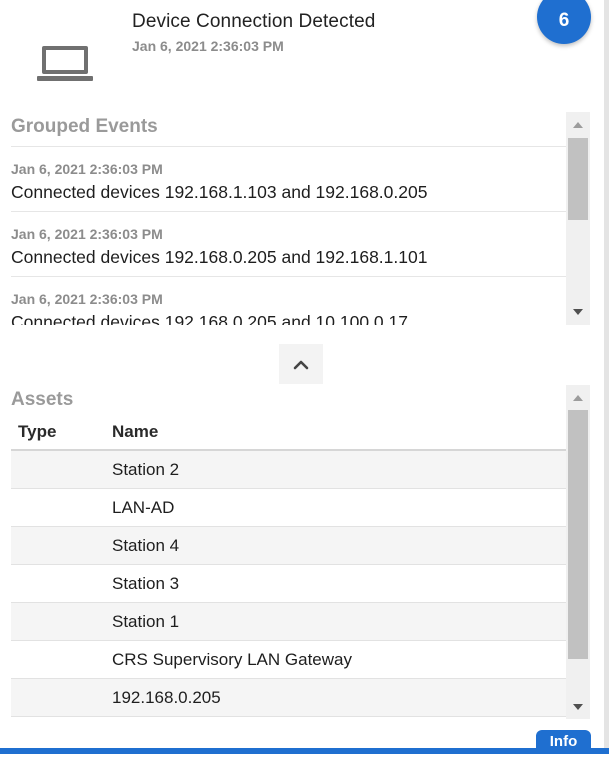  I want to click on assets-title: Assets, so click(42, 399).